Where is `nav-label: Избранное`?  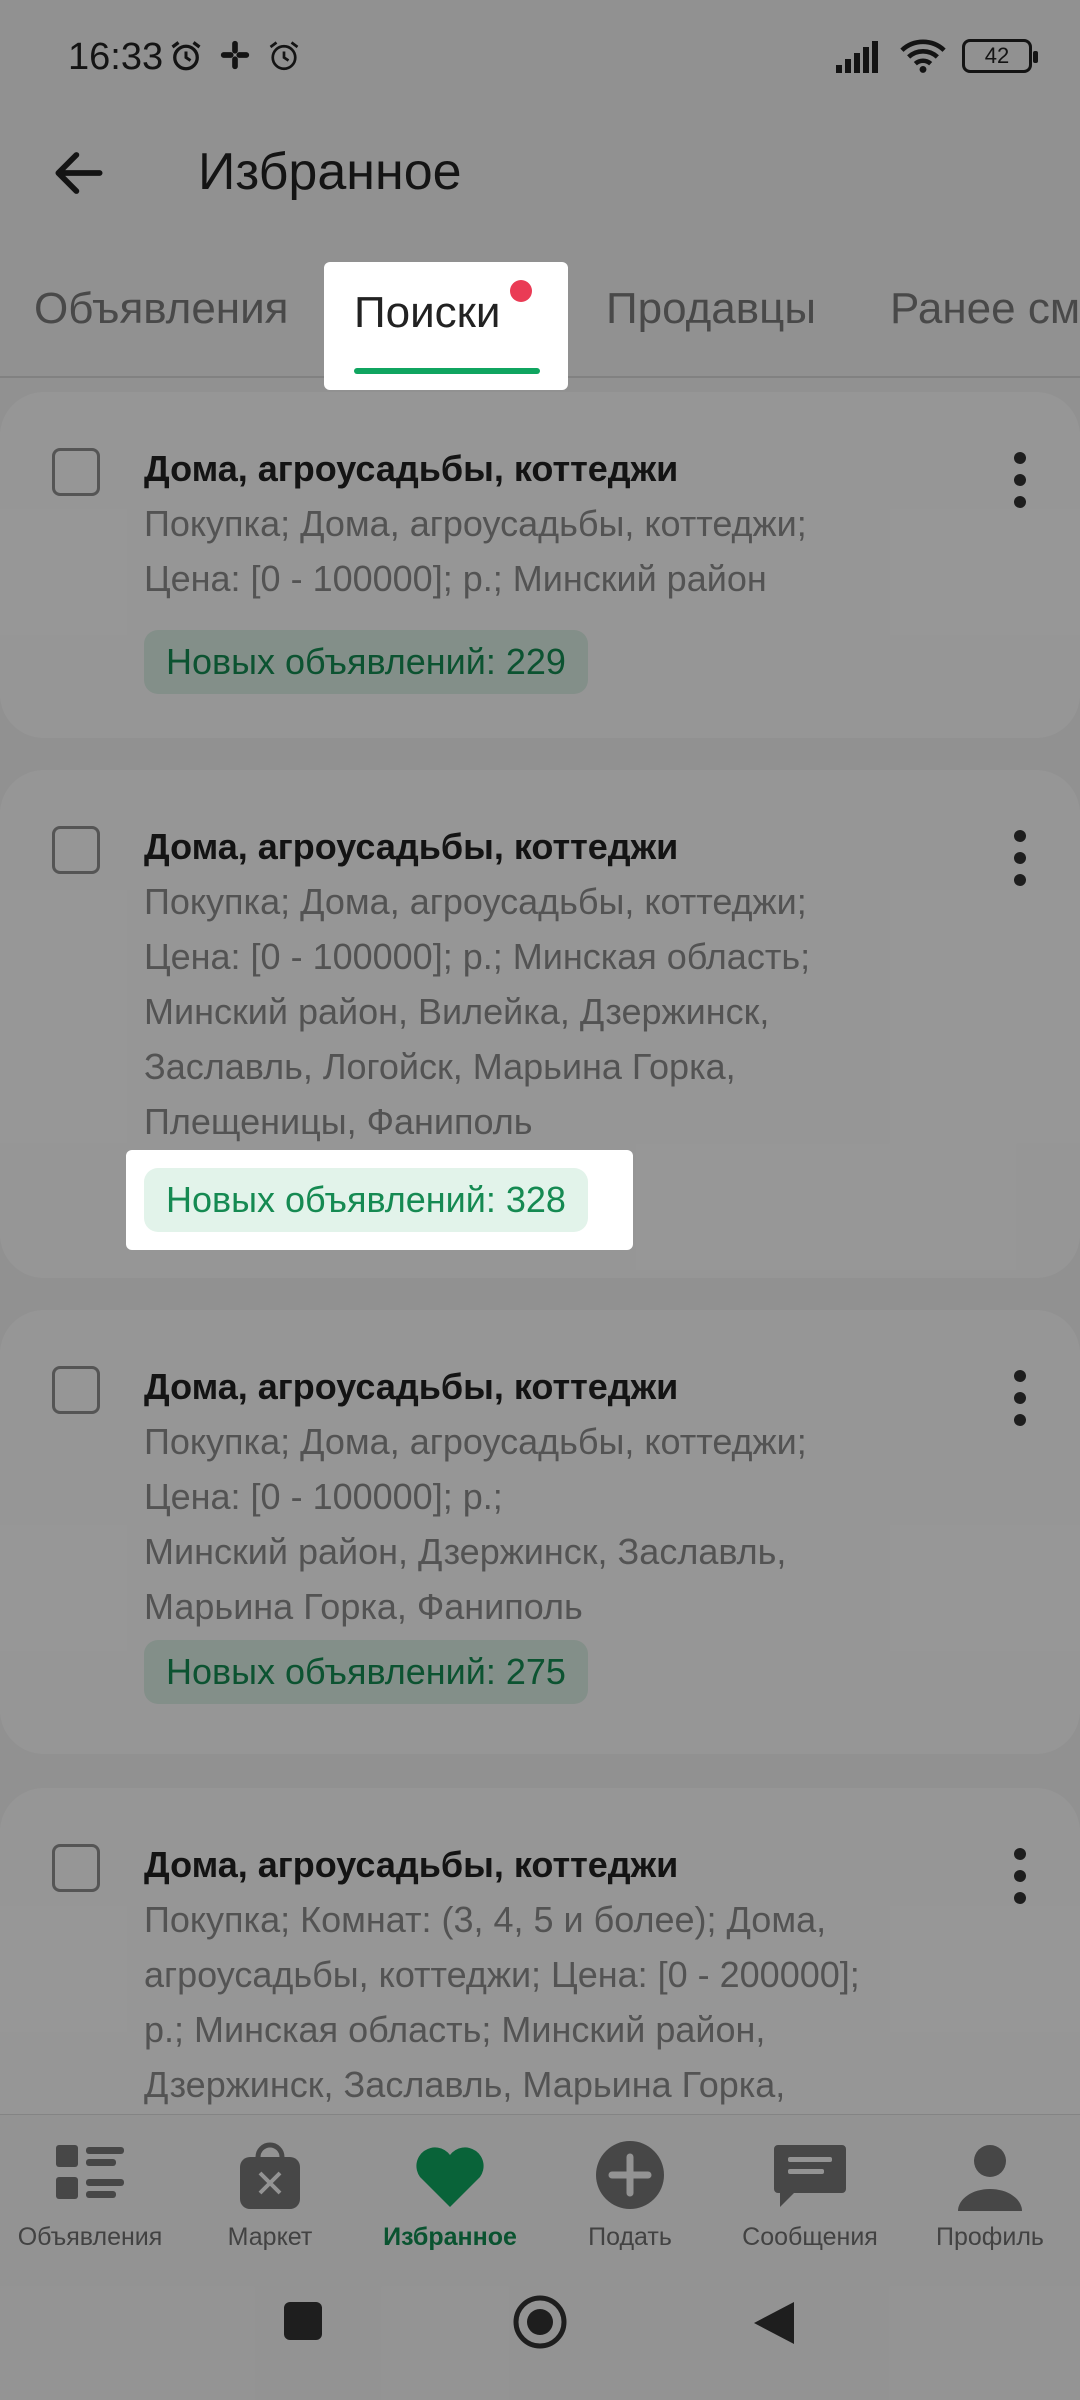
nav-label: Избранное is located at coordinates (450, 2237).